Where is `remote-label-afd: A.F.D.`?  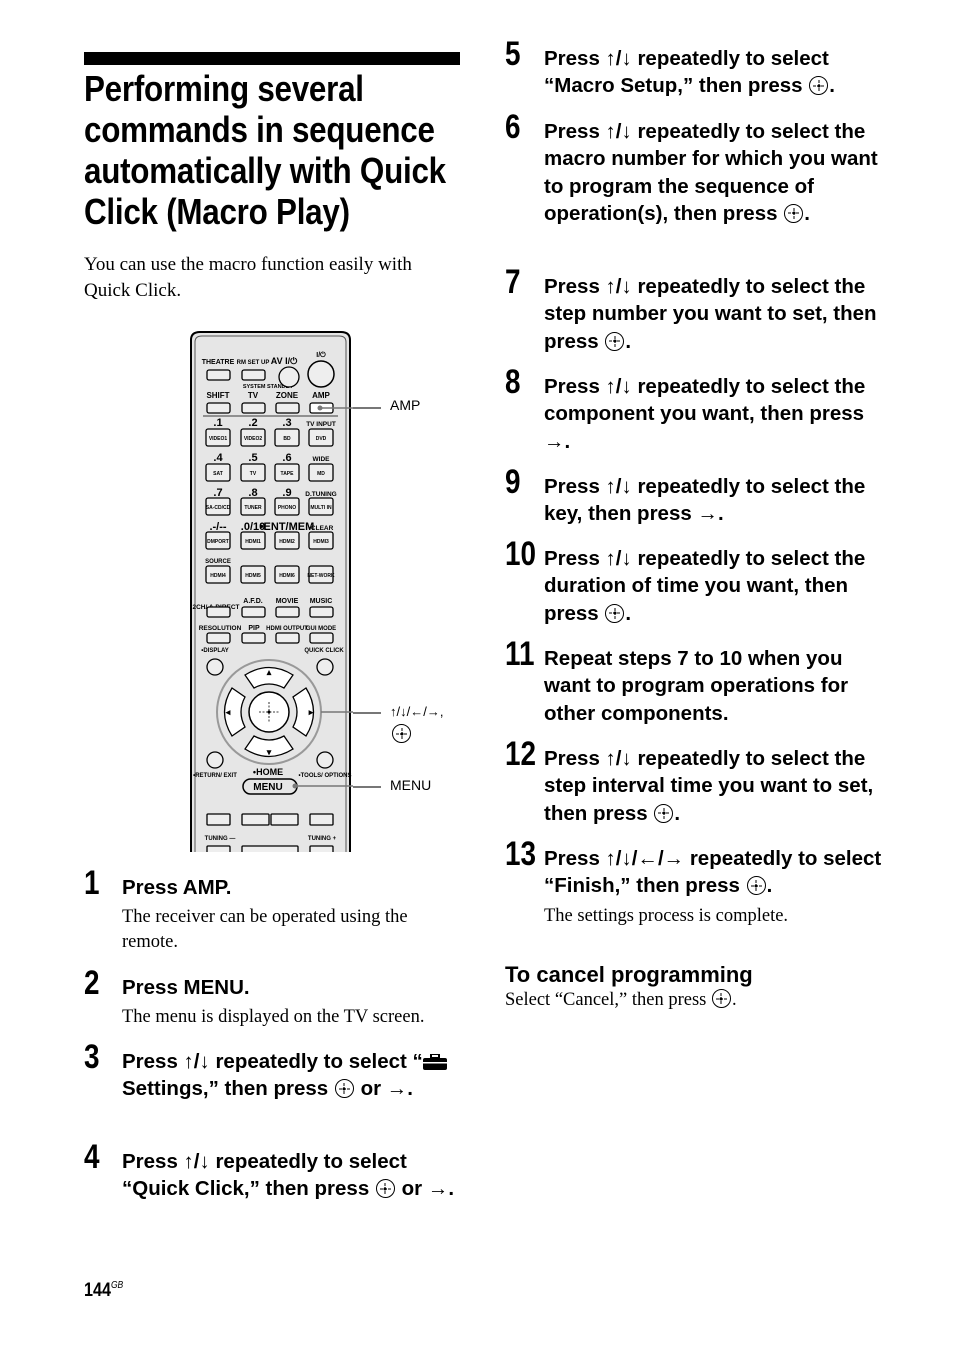 remote-label-afd: A.F.D. is located at coordinates (253, 601).